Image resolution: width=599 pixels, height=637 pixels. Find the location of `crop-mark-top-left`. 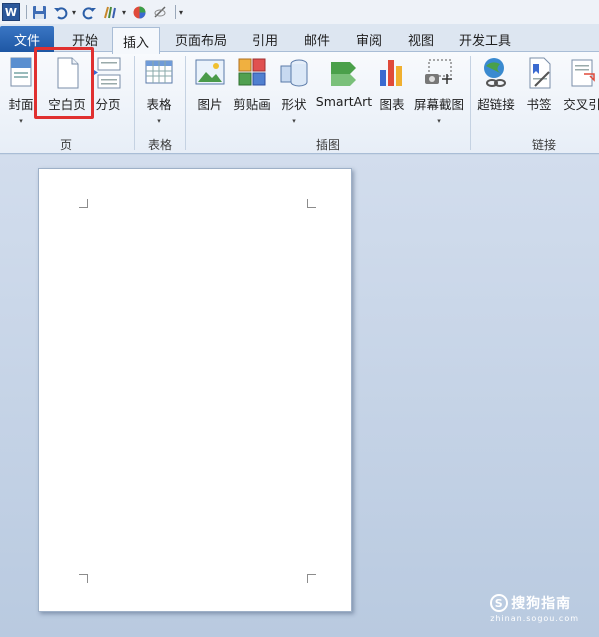

crop-mark-top-left is located at coordinates (83, 203).